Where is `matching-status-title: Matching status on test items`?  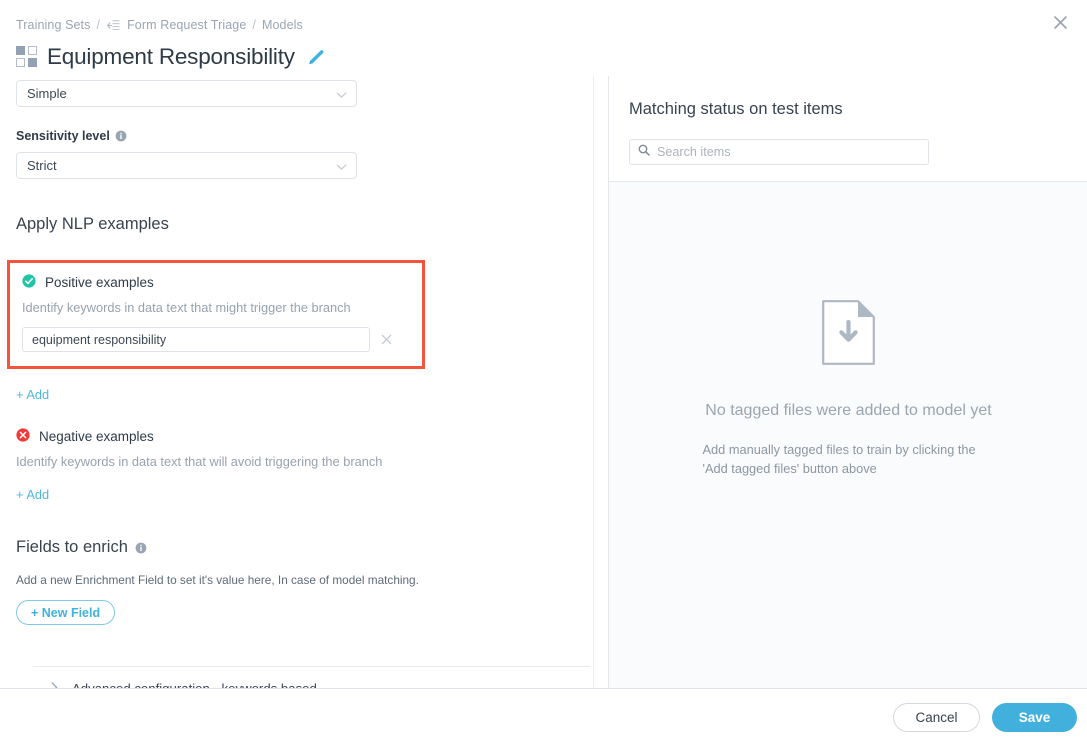
matching-status-title: Matching status on test items is located at coordinates (736, 109).